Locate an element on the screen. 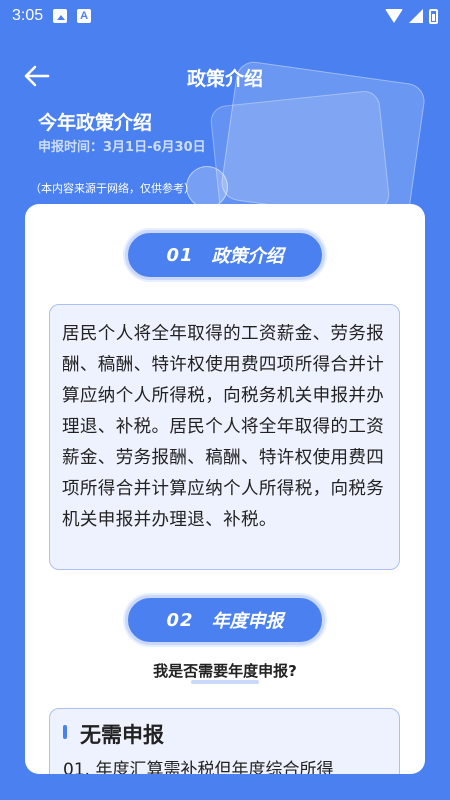 This screenshot has height=800, width=450. section-number: 02 is located at coordinates (180, 620).